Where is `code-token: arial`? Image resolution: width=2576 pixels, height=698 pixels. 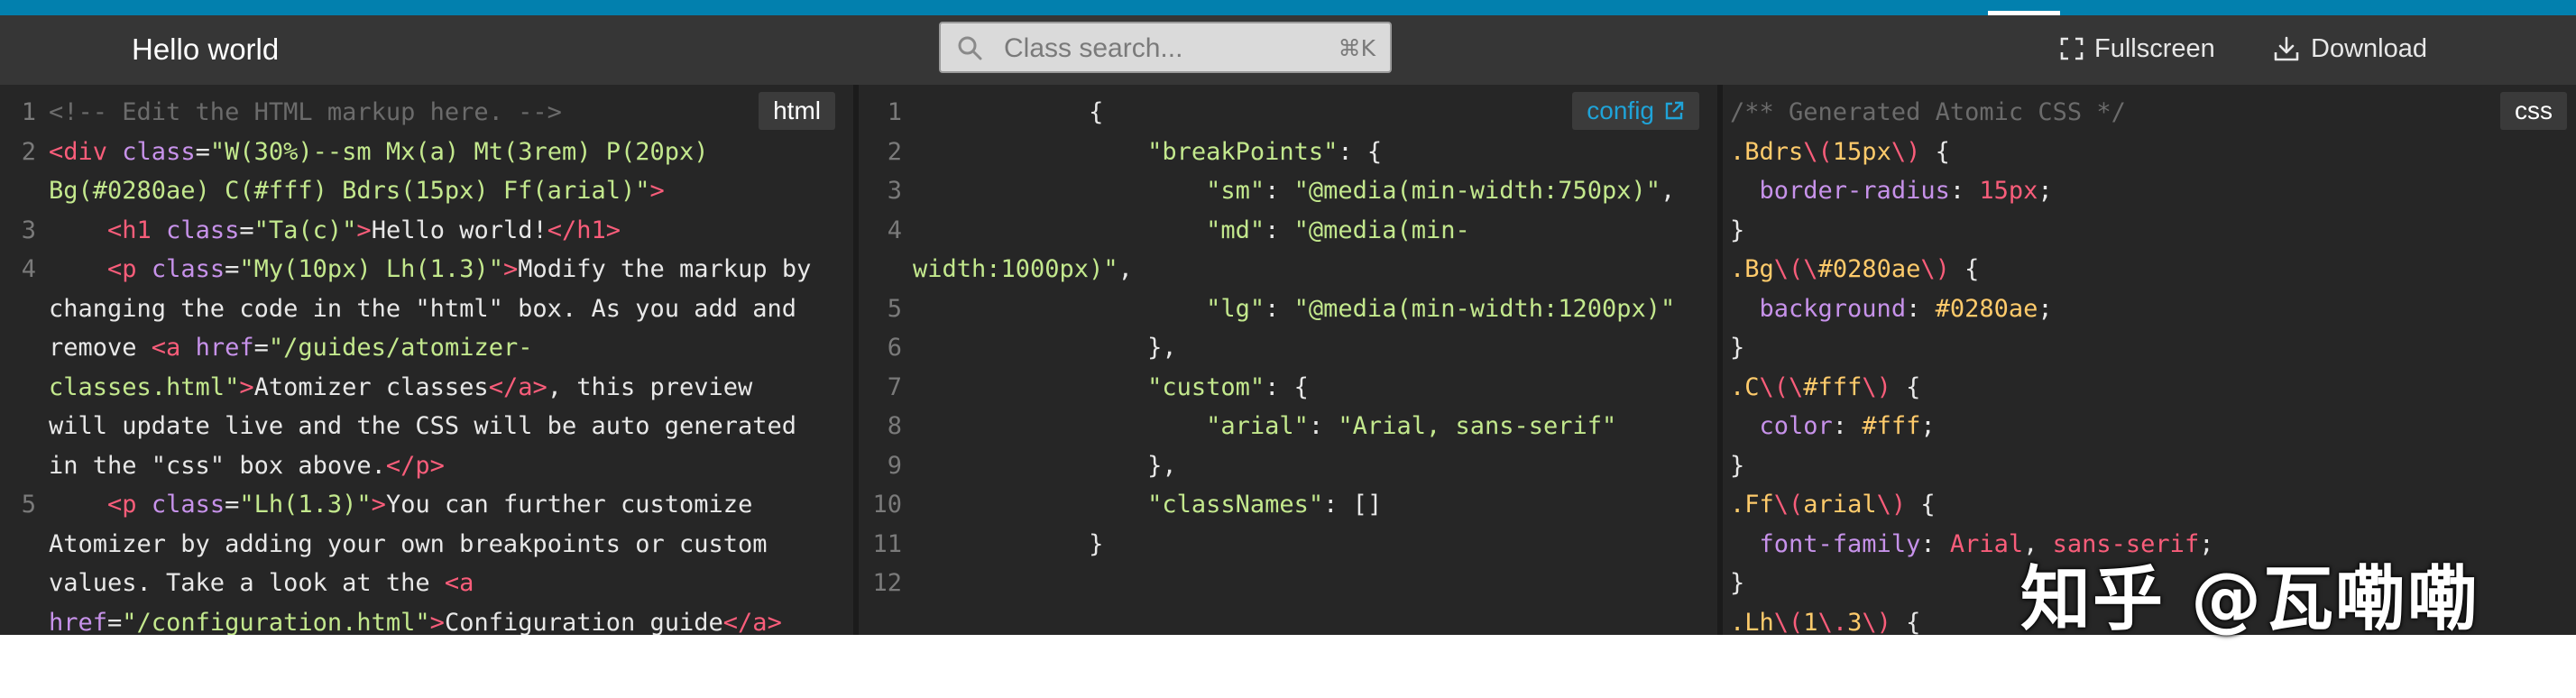 code-token: arial is located at coordinates (1840, 505).